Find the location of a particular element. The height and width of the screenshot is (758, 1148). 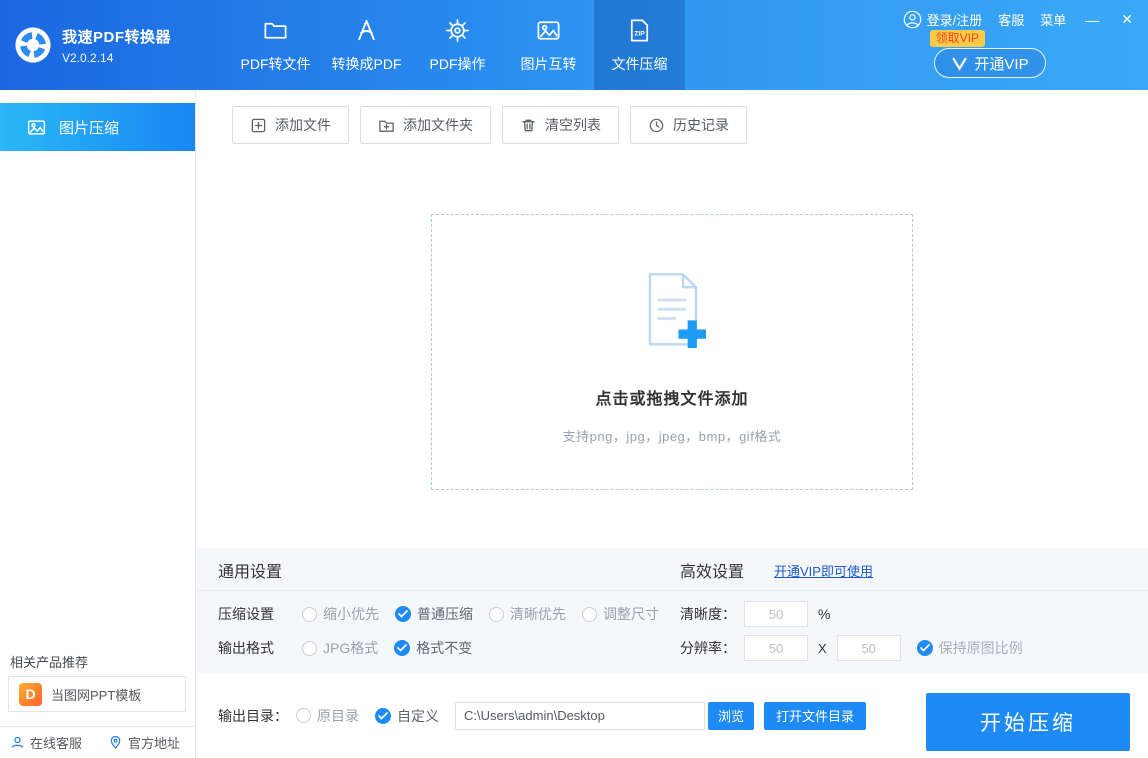

toolbar: 添加文件 添加文件夹 清空列表 历史记录 is located at coordinates (672, 117).